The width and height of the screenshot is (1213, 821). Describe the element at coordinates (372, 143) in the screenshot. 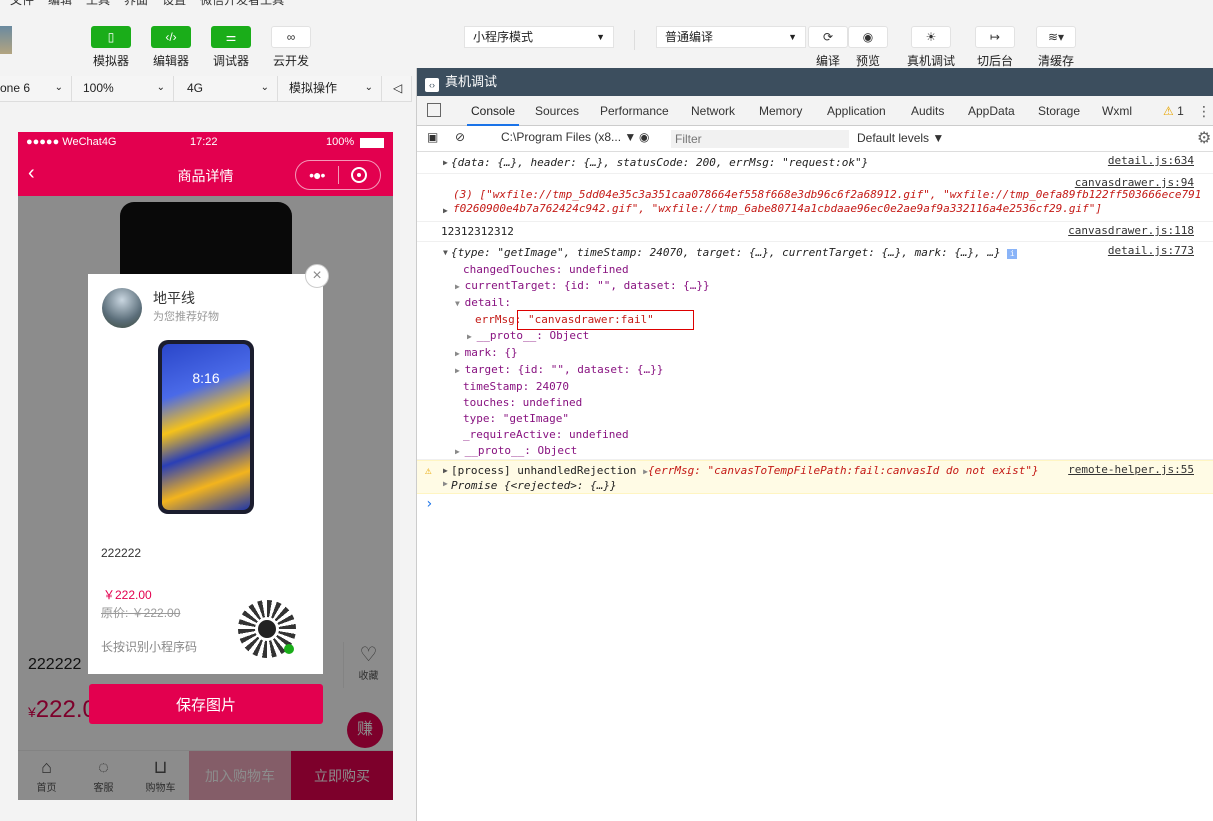

I see `battery-icon` at that location.